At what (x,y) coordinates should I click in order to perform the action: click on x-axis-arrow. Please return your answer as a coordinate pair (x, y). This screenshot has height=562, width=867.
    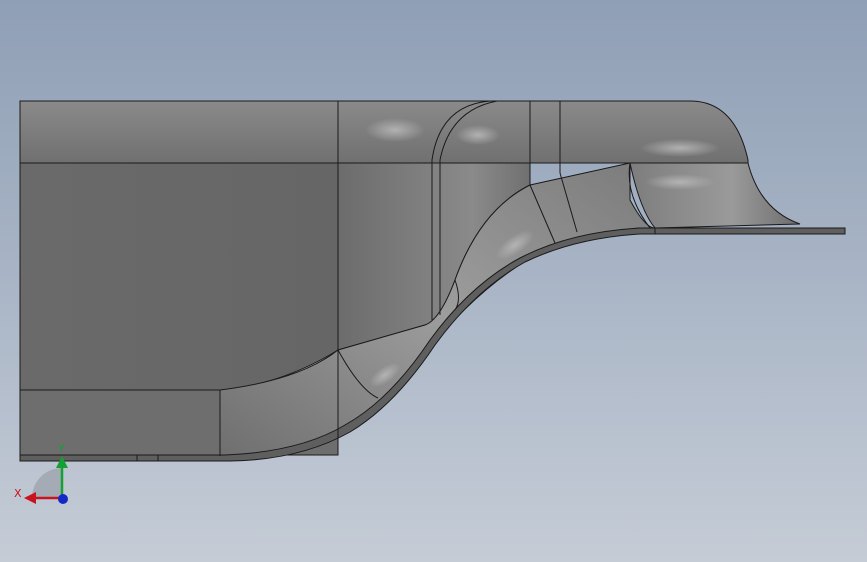
    Looking at the image, I should click on (30, 498).